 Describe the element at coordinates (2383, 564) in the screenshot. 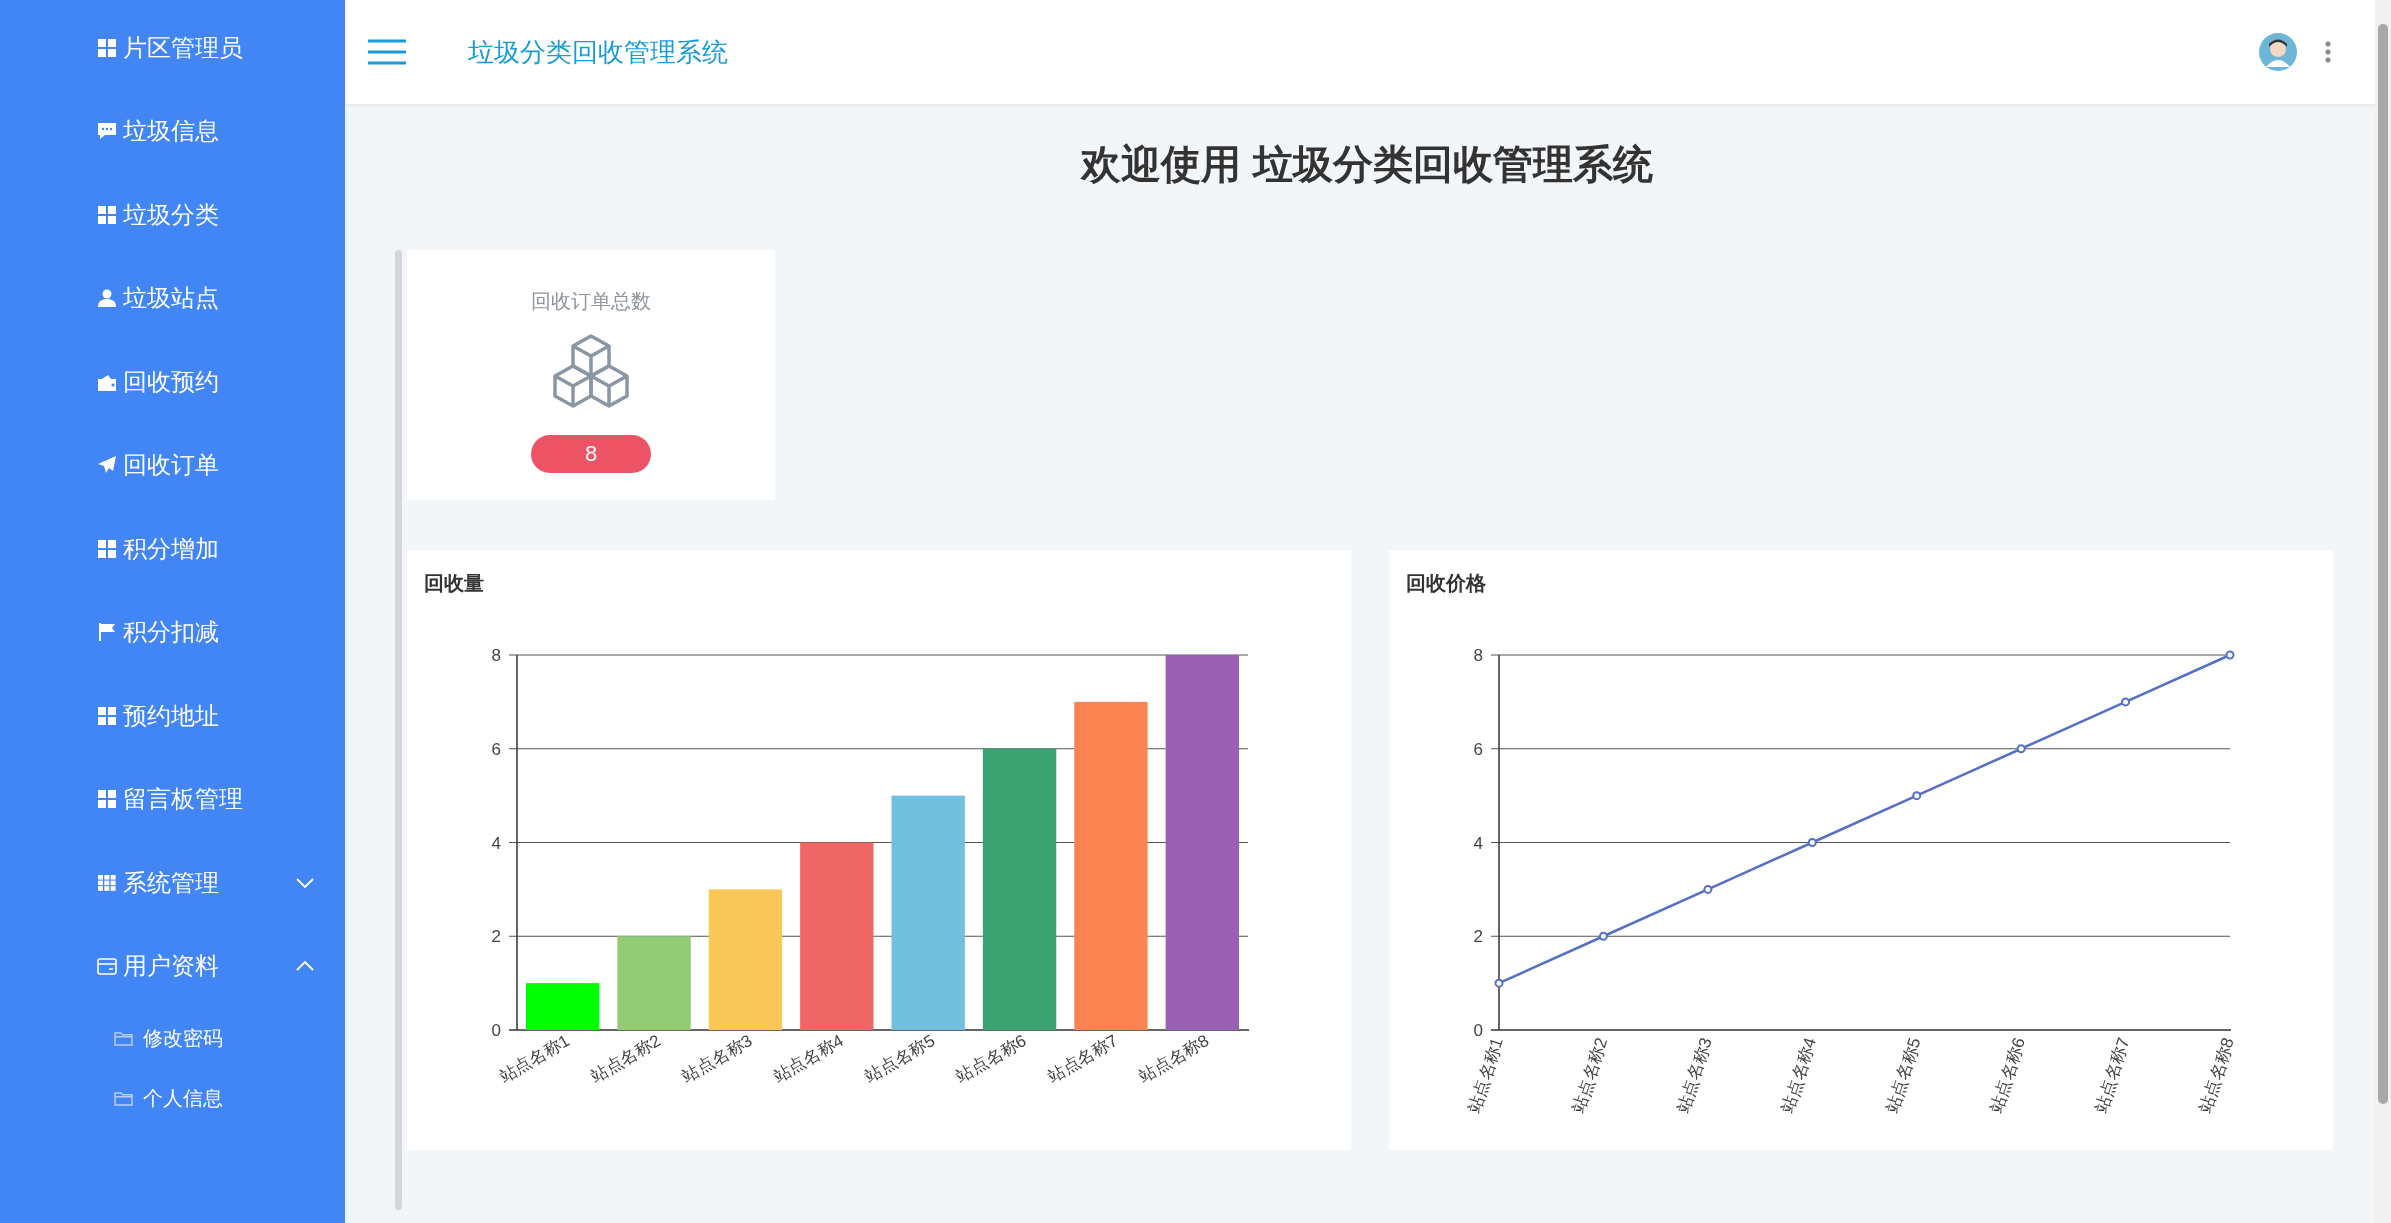

I see `scrollbar-thumb` at that location.